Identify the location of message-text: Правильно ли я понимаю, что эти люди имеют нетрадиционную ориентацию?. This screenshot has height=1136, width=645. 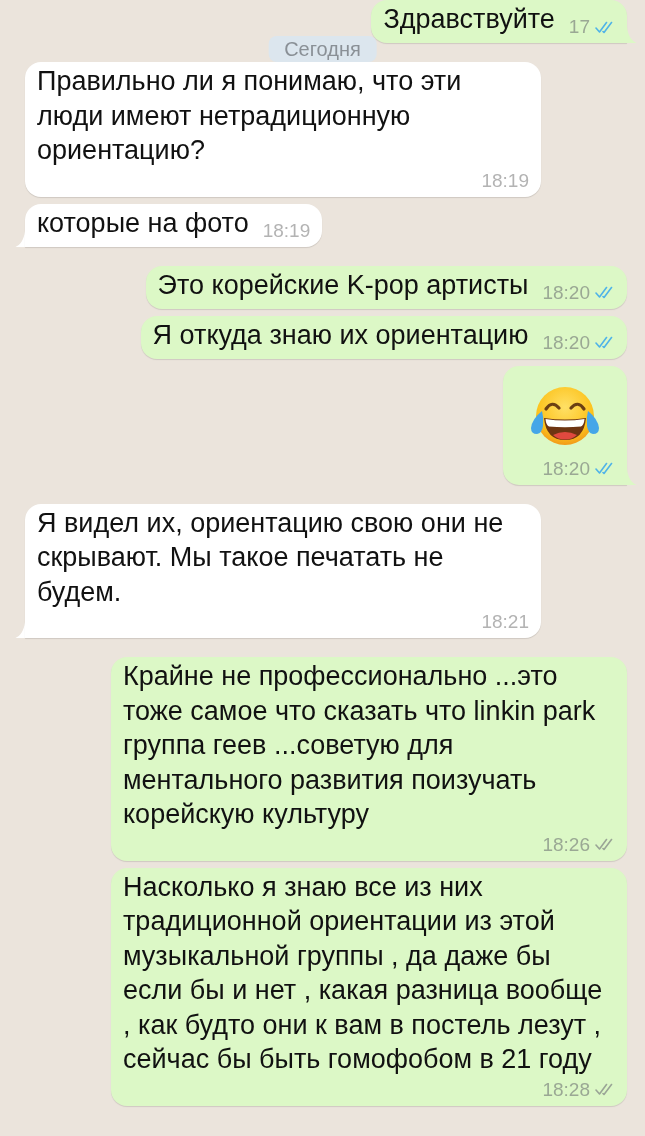
(250, 116).